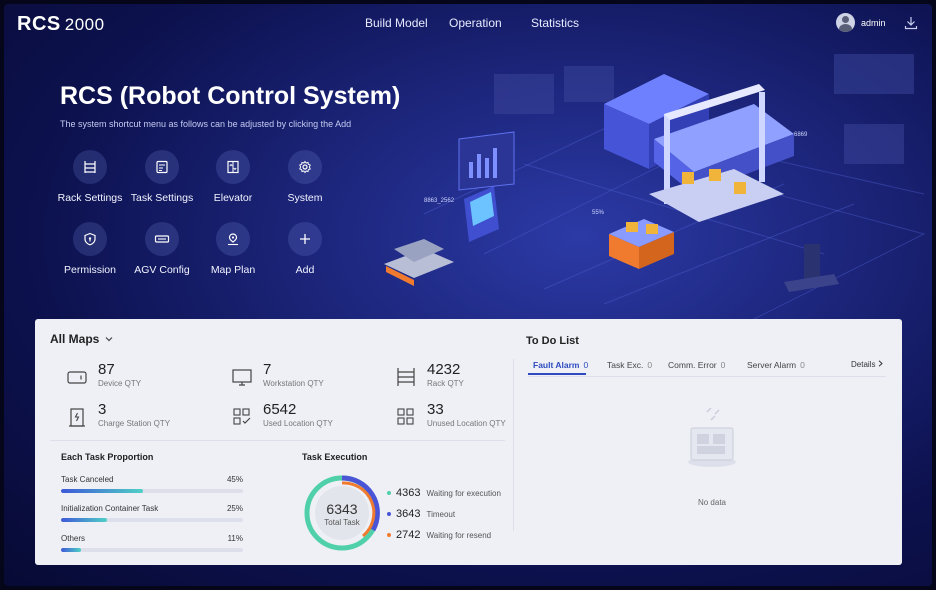 The height and width of the screenshot is (590, 936). What do you see at coordinates (880, 363) in the screenshot?
I see `chevron-right-icon` at bounding box center [880, 363].